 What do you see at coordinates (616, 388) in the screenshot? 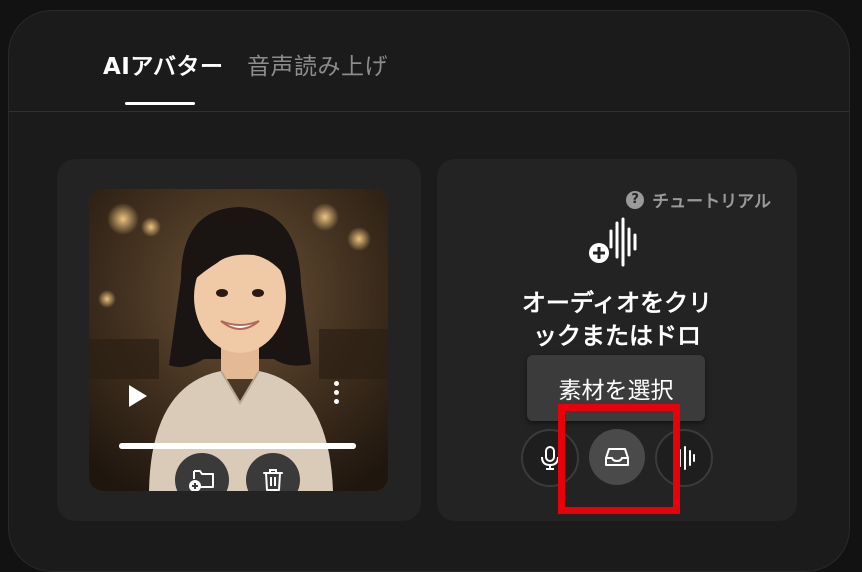
I see `select-material-tooltip: 素材を選択` at bounding box center [616, 388].